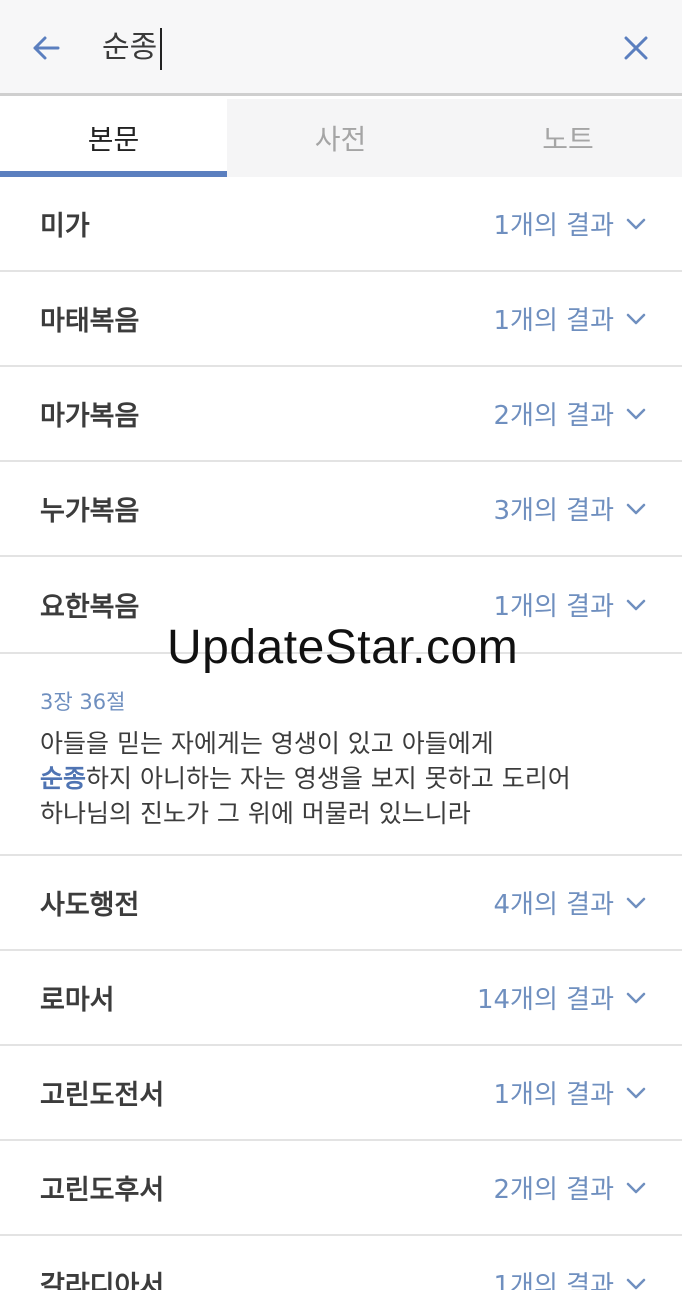 The width and height of the screenshot is (682, 1290). What do you see at coordinates (554, 511) in the screenshot?
I see `result-count-label: 3개의 결과` at bounding box center [554, 511].